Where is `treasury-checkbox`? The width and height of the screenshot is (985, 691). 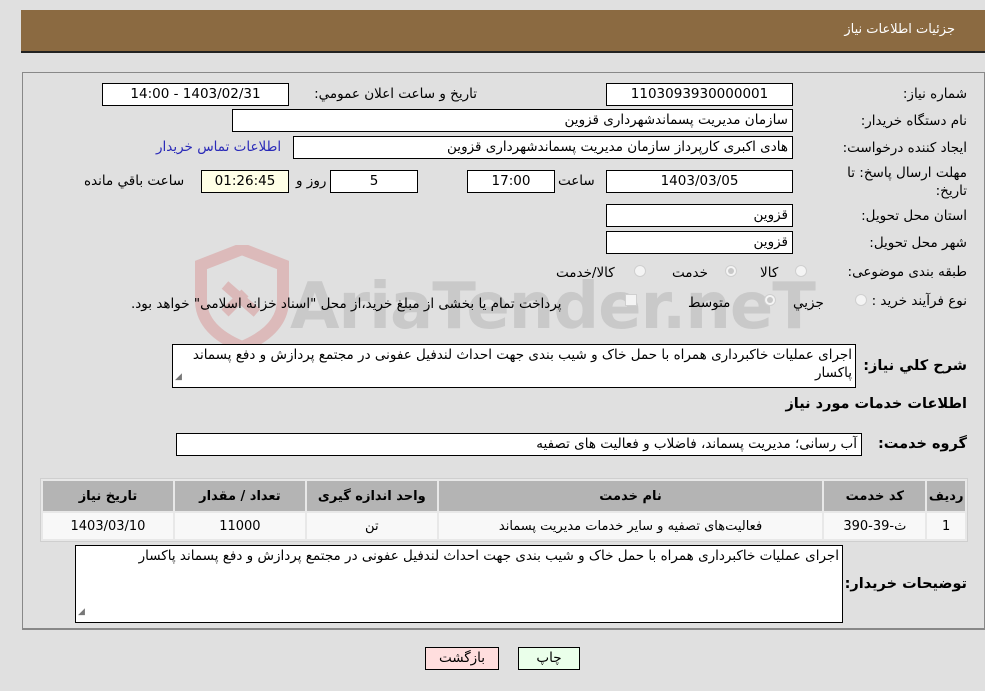 treasury-checkbox is located at coordinates (631, 300).